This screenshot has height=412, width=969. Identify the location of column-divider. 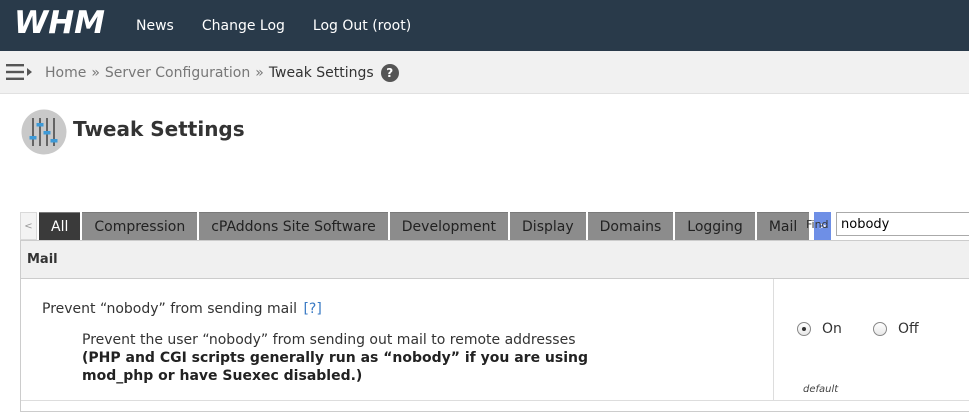
(773, 340).